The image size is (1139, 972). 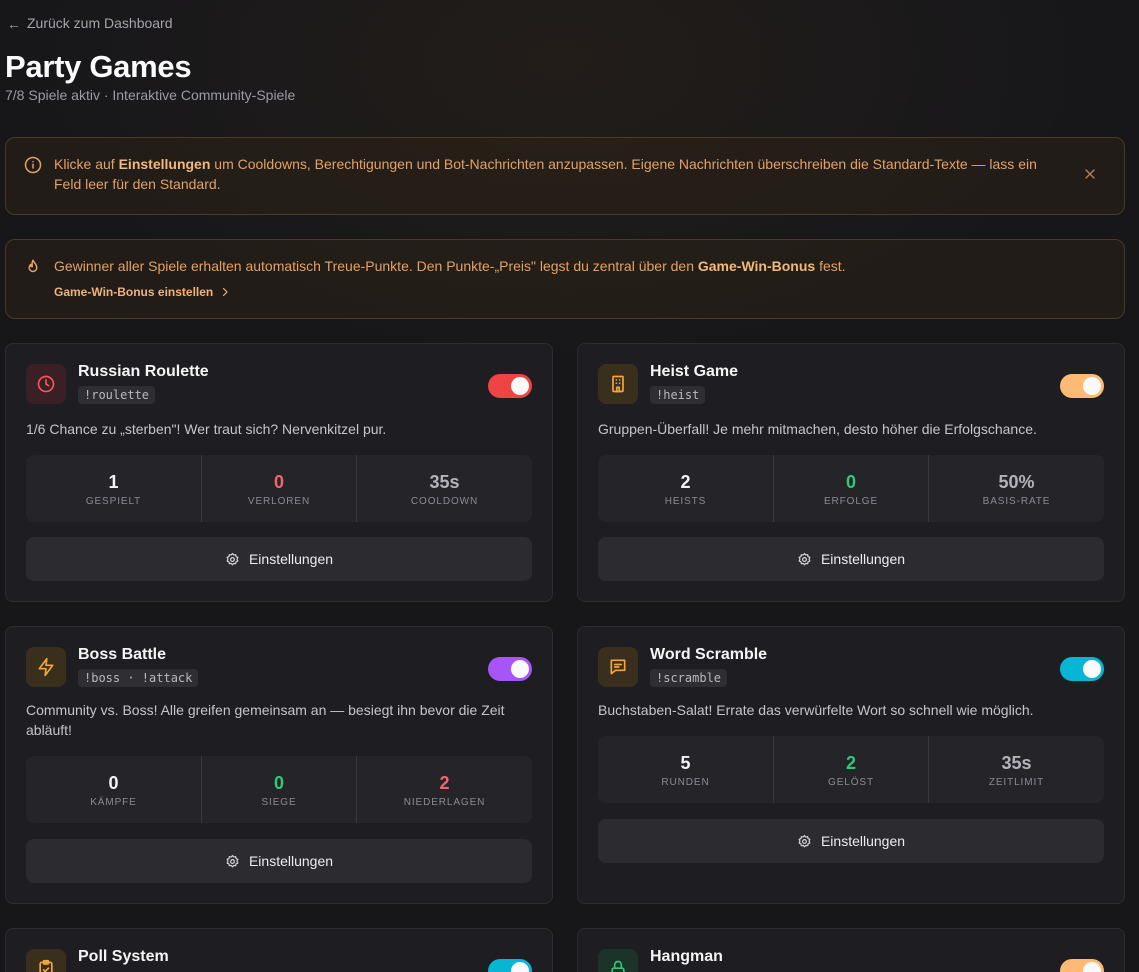 What do you see at coordinates (444, 789) in the screenshot?
I see `stat-defeats: 2 Niederlagen` at bounding box center [444, 789].